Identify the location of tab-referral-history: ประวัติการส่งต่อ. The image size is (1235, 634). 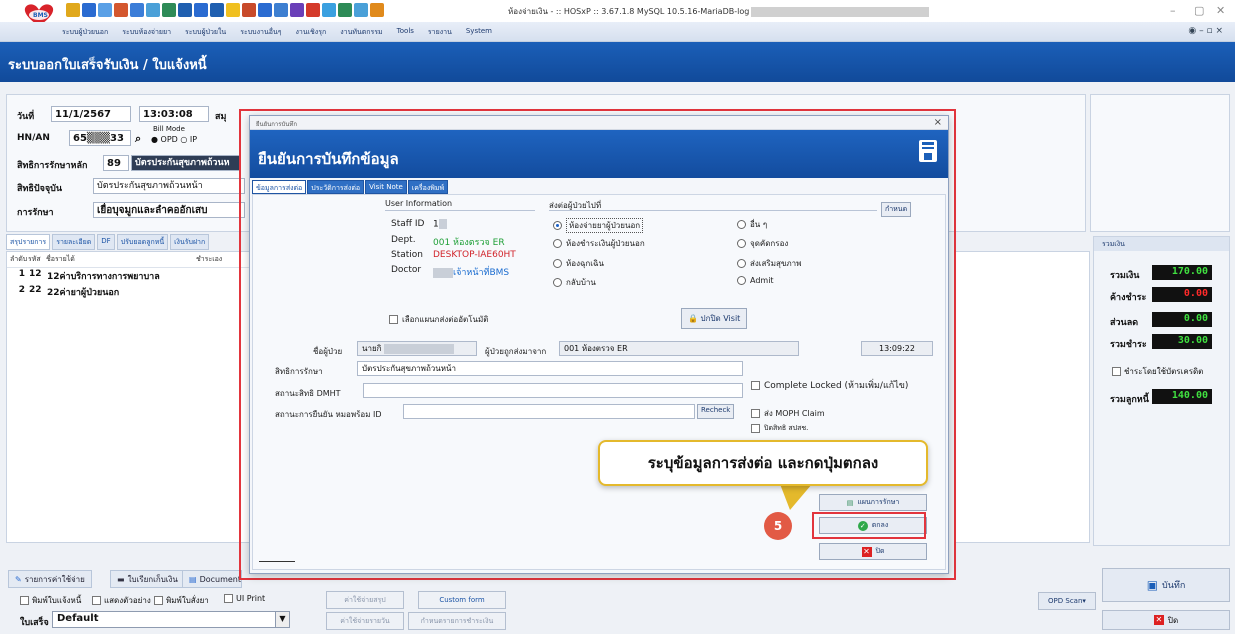
(336, 187).